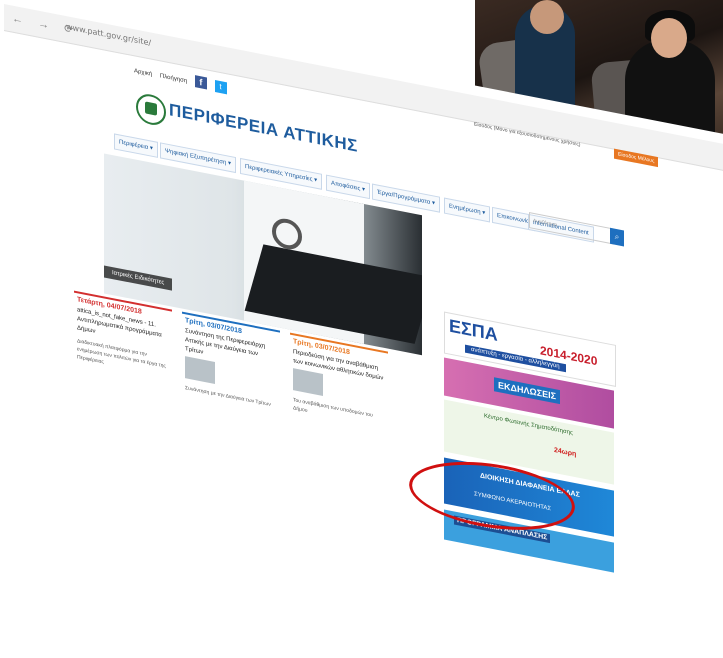 The image size is (723, 658). I want to click on site-title: ΠΕΡΙΦΕΡΕΙΑ ΑΤΤΙΚΗΣ, so click(263, 128).